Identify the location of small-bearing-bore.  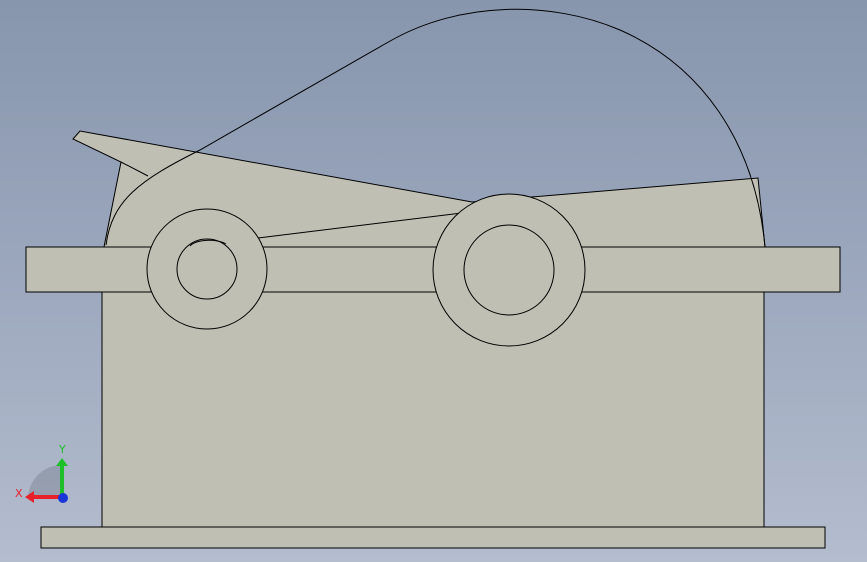
(207, 269).